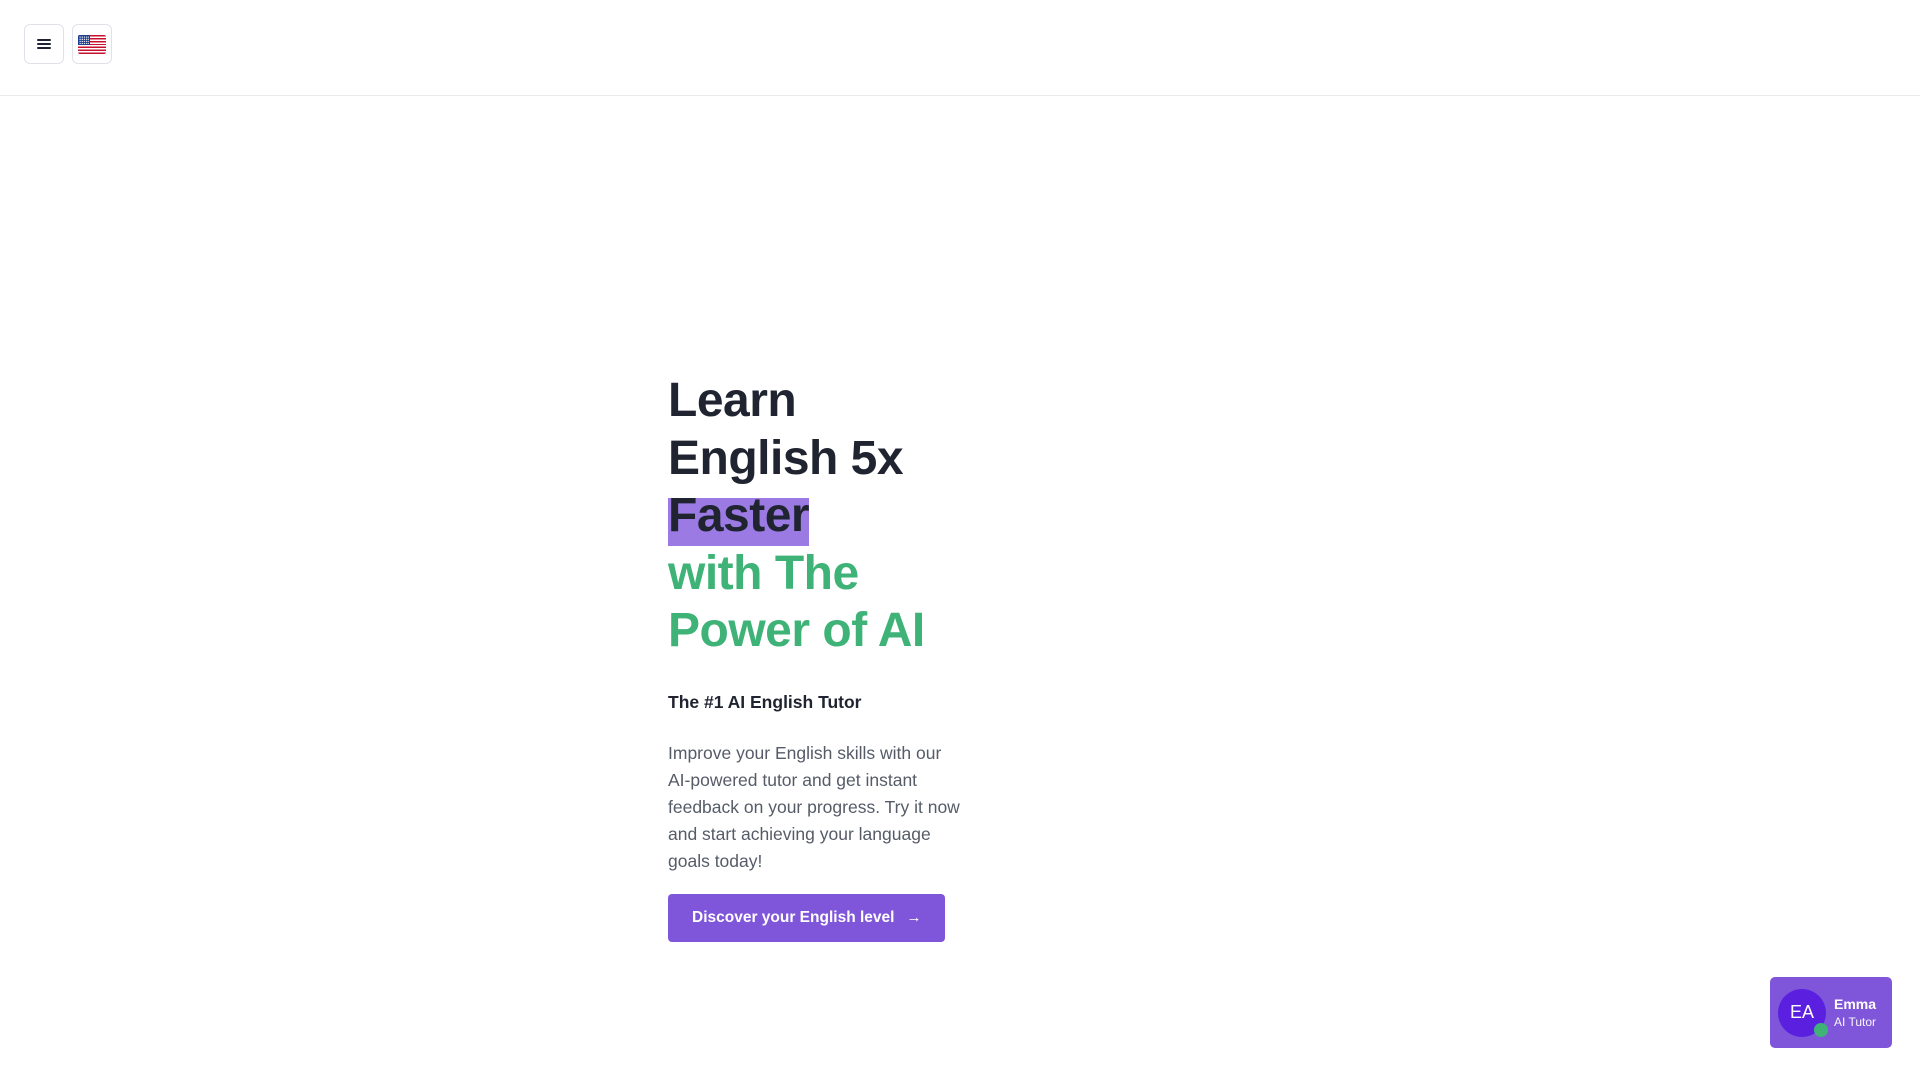  I want to click on headline-accent-line-2: Power of AI, so click(796, 630).